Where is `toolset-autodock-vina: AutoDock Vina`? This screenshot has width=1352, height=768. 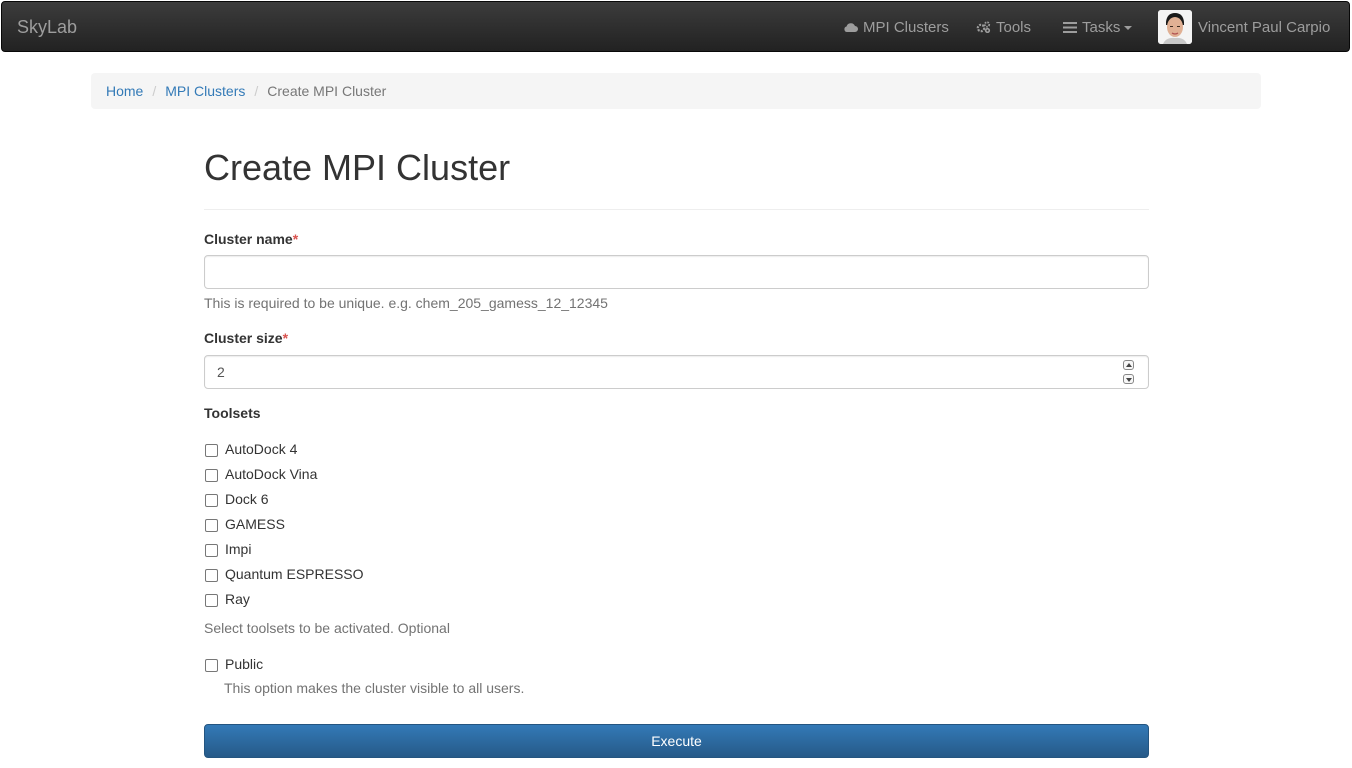 toolset-autodock-vina: AutoDock Vina is located at coordinates (260, 473).